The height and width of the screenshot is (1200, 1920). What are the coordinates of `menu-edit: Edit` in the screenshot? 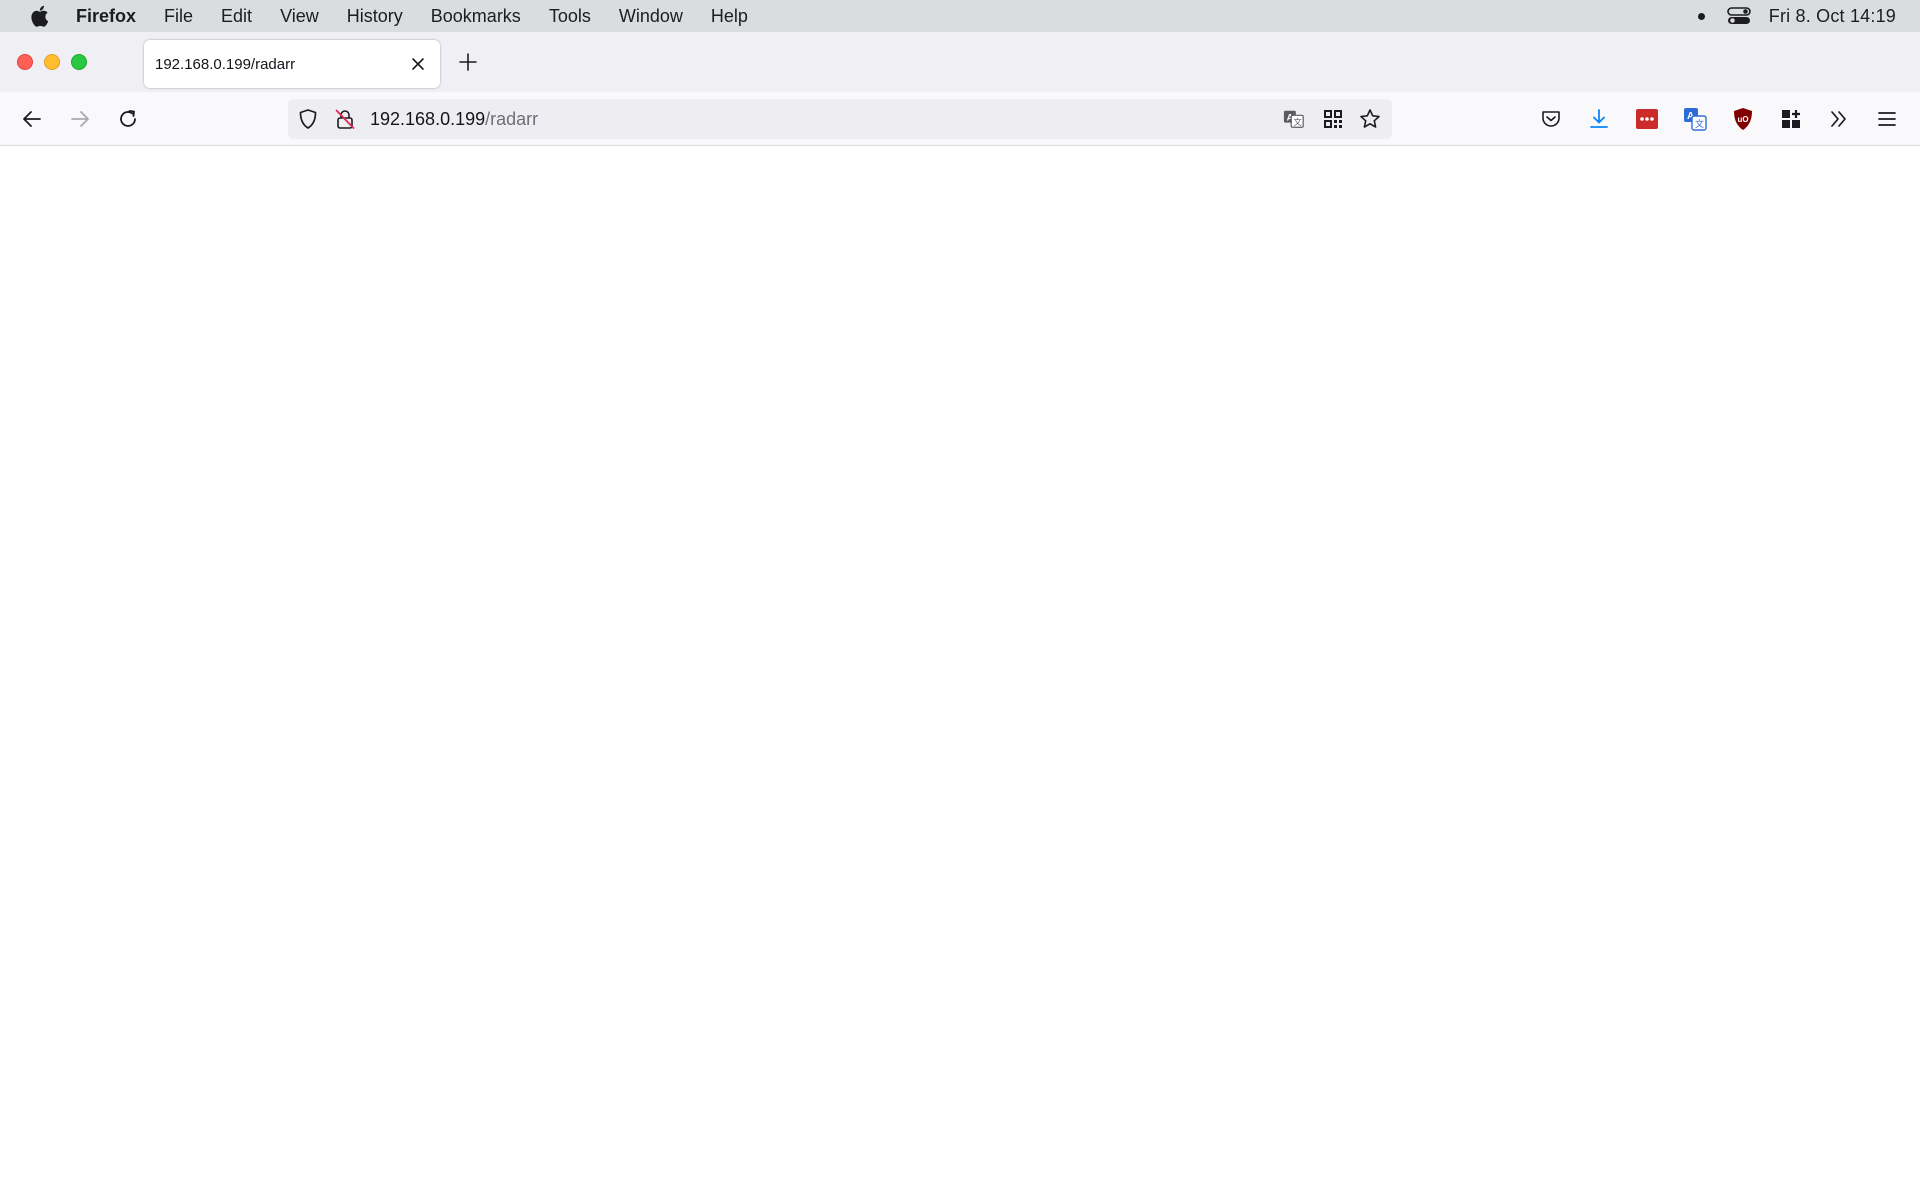 It's located at (236, 16).